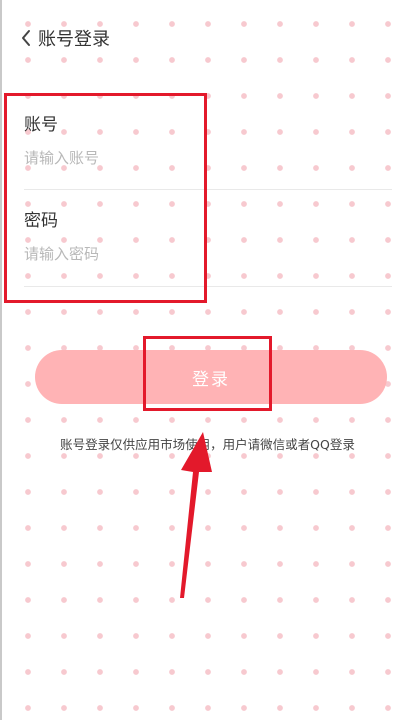 This screenshot has width=415, height=720. I want to click on account-input, so click(204, 158).